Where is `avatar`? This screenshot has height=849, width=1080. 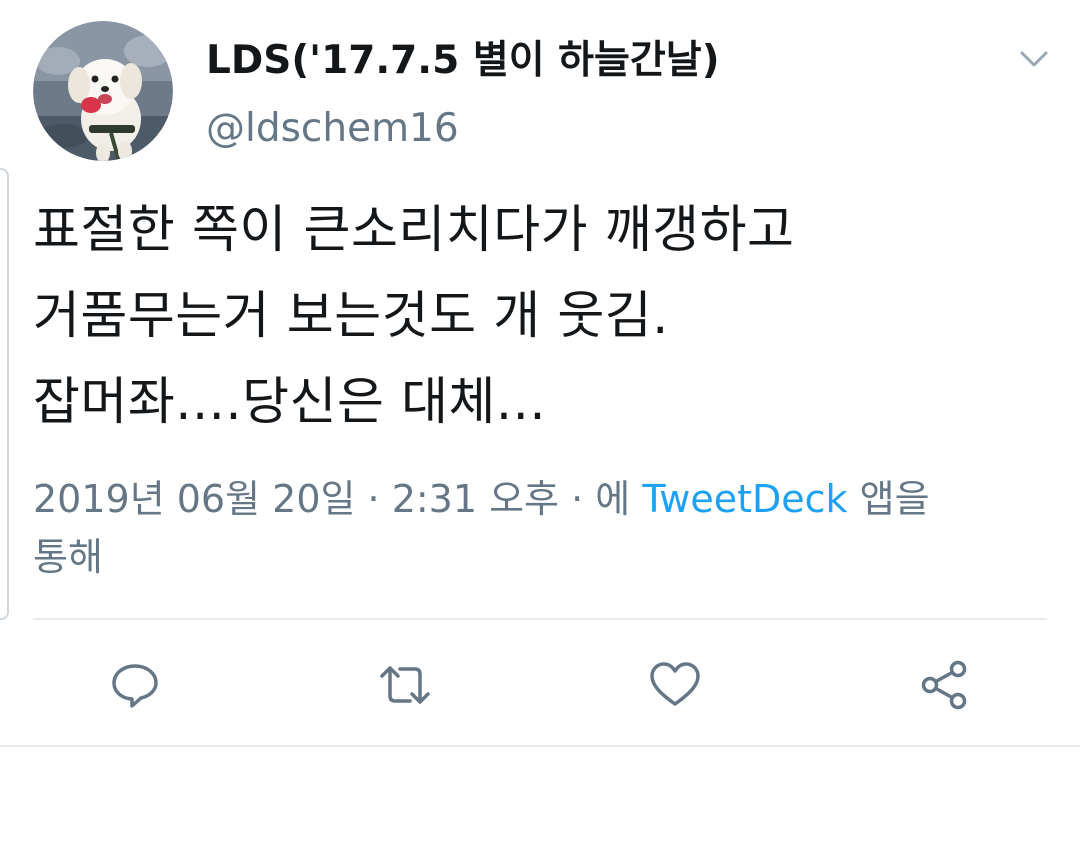 avatar is located at coordinates (103, 91).